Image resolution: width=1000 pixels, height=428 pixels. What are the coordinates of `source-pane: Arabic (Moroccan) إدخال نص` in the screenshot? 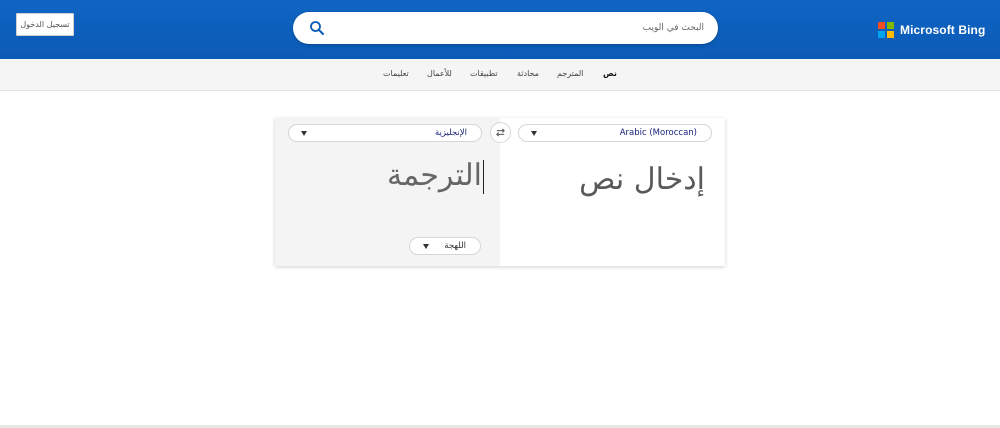 It's located at (612, 192).